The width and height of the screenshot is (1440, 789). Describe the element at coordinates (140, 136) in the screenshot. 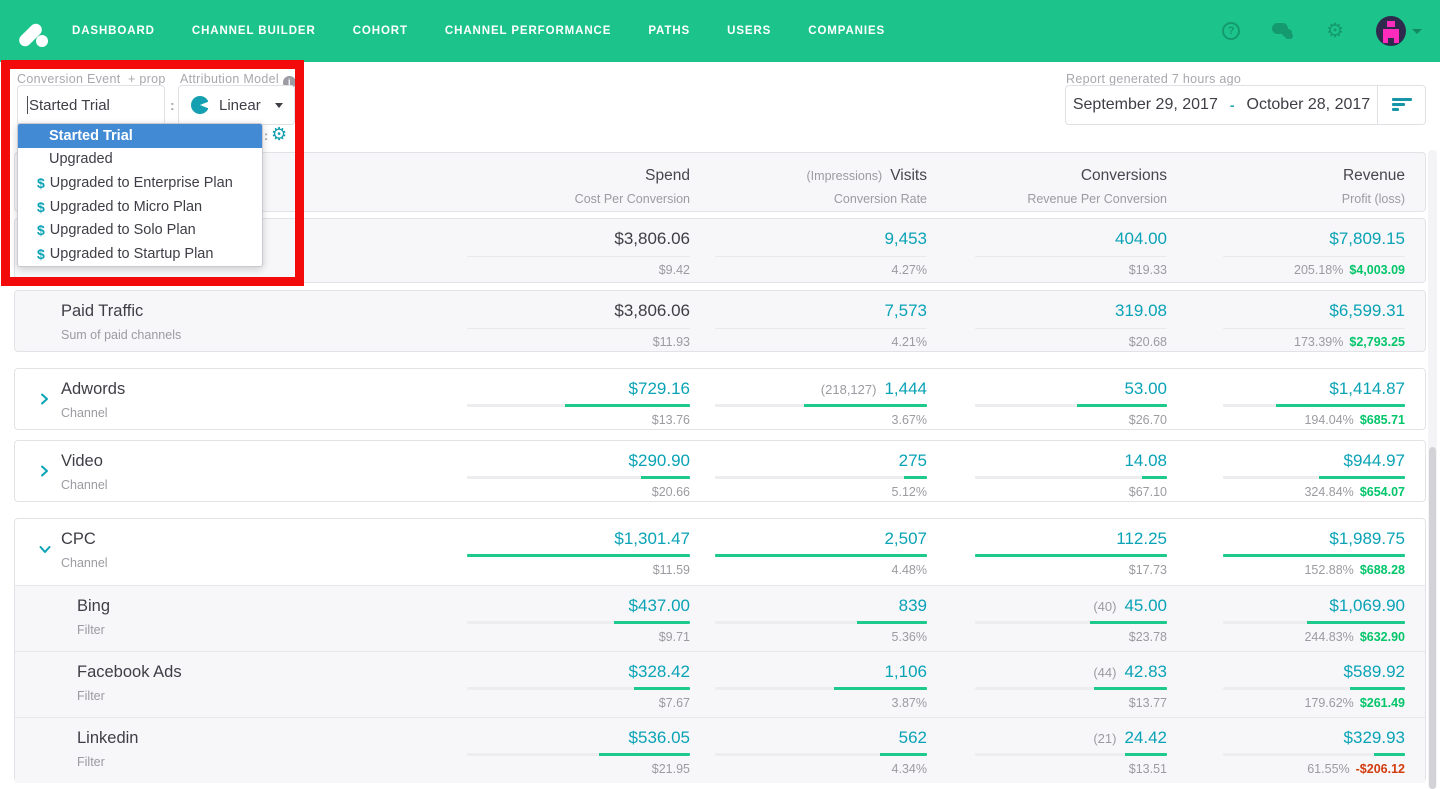

I see `dropdown-option-started-trial: Started Trial` at that location.